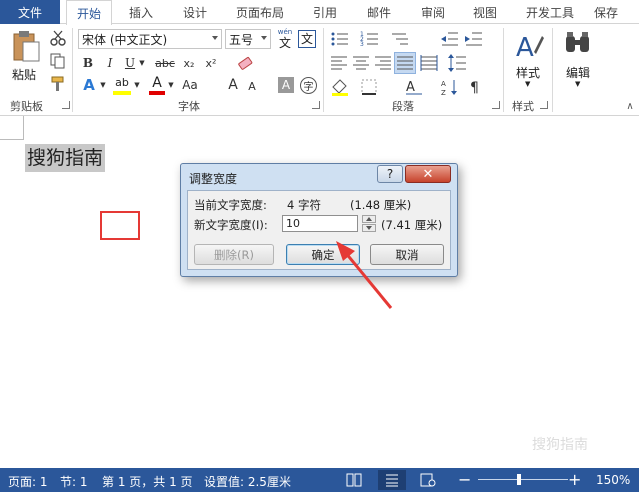 The width and height of the screenshot is (639, 492). Describe the element at coordinates (130, 63) in the screenshot. I see `underline-button: U` at that location.